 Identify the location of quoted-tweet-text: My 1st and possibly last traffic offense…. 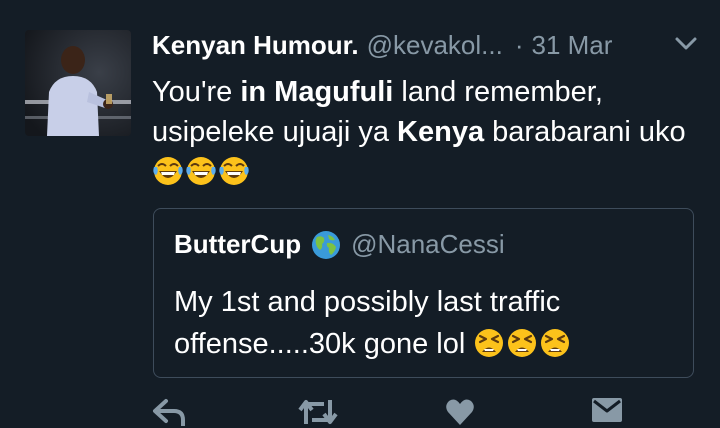
(424, 323).